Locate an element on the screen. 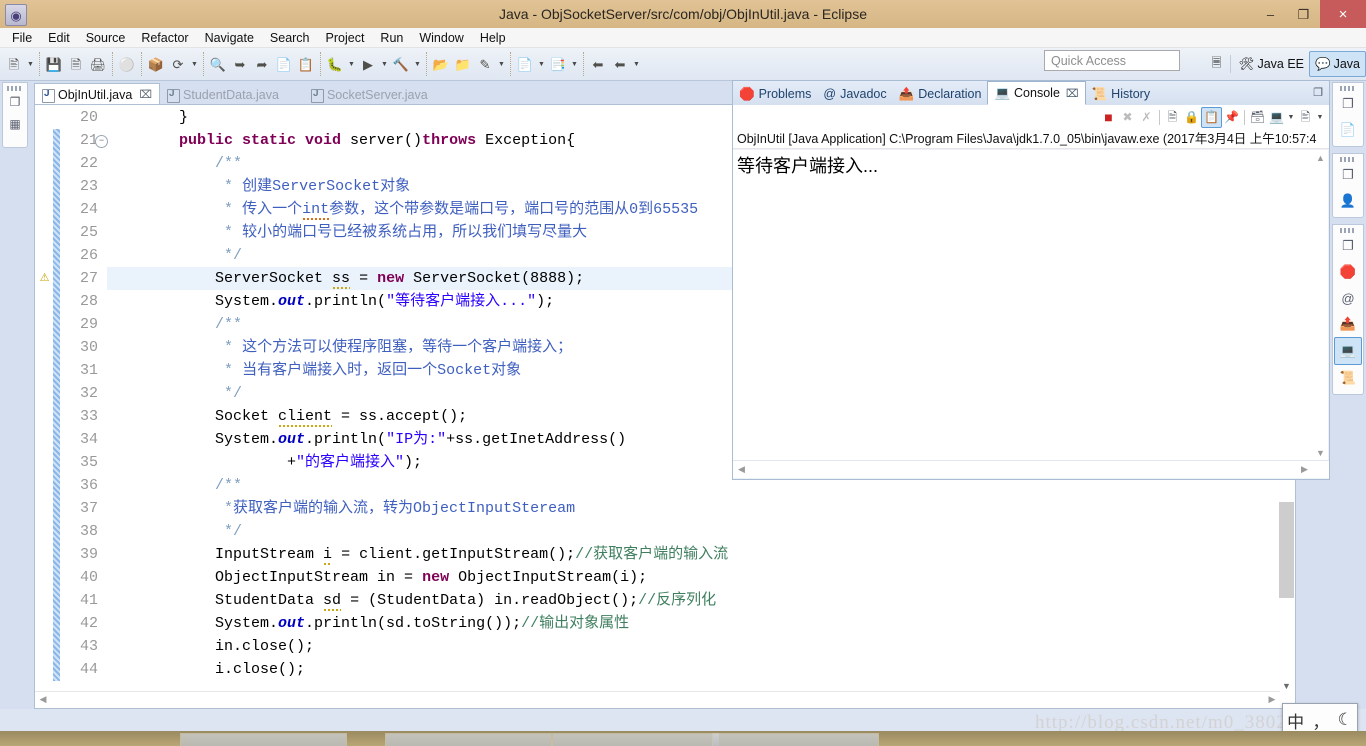 The height and width of the screenshot is (746, 1366). code-line: in.close(); is located at coordinates (701, 646).